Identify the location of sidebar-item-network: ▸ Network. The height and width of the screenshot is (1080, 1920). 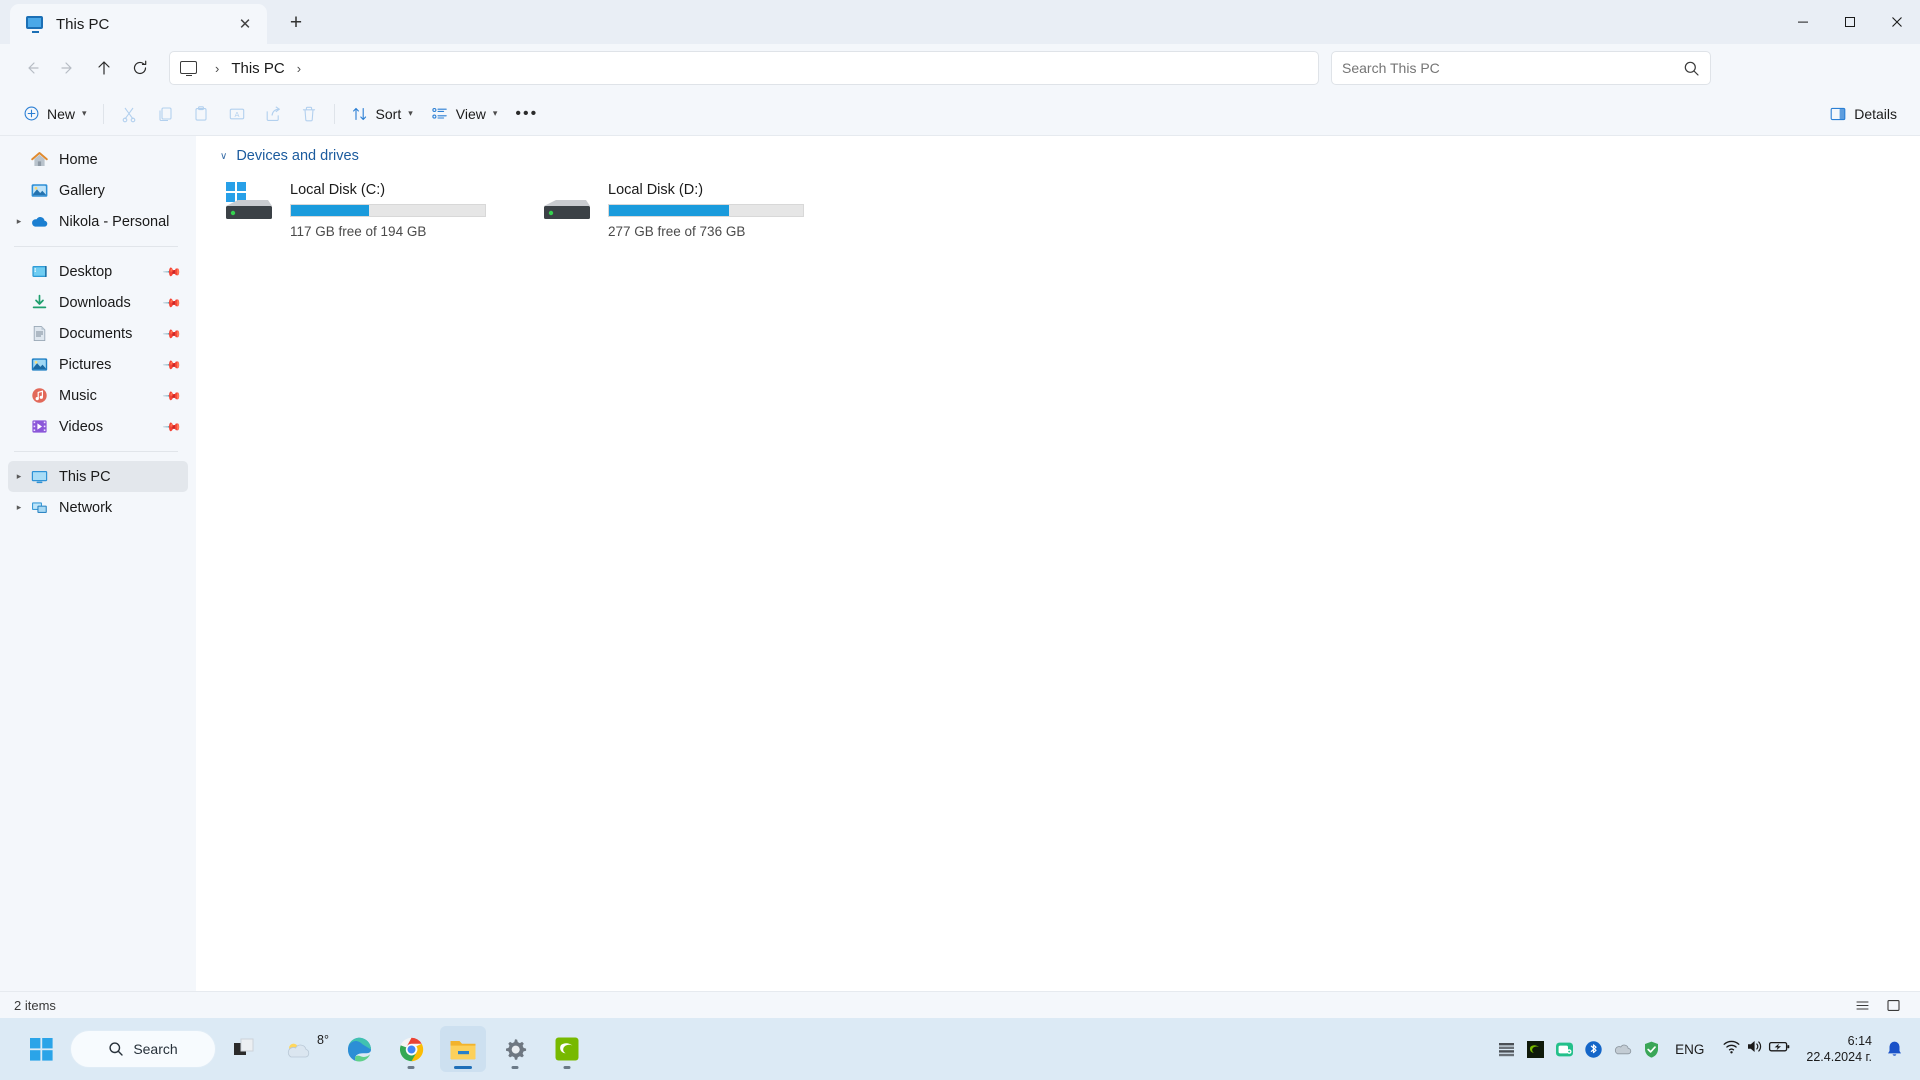
(98, 507).